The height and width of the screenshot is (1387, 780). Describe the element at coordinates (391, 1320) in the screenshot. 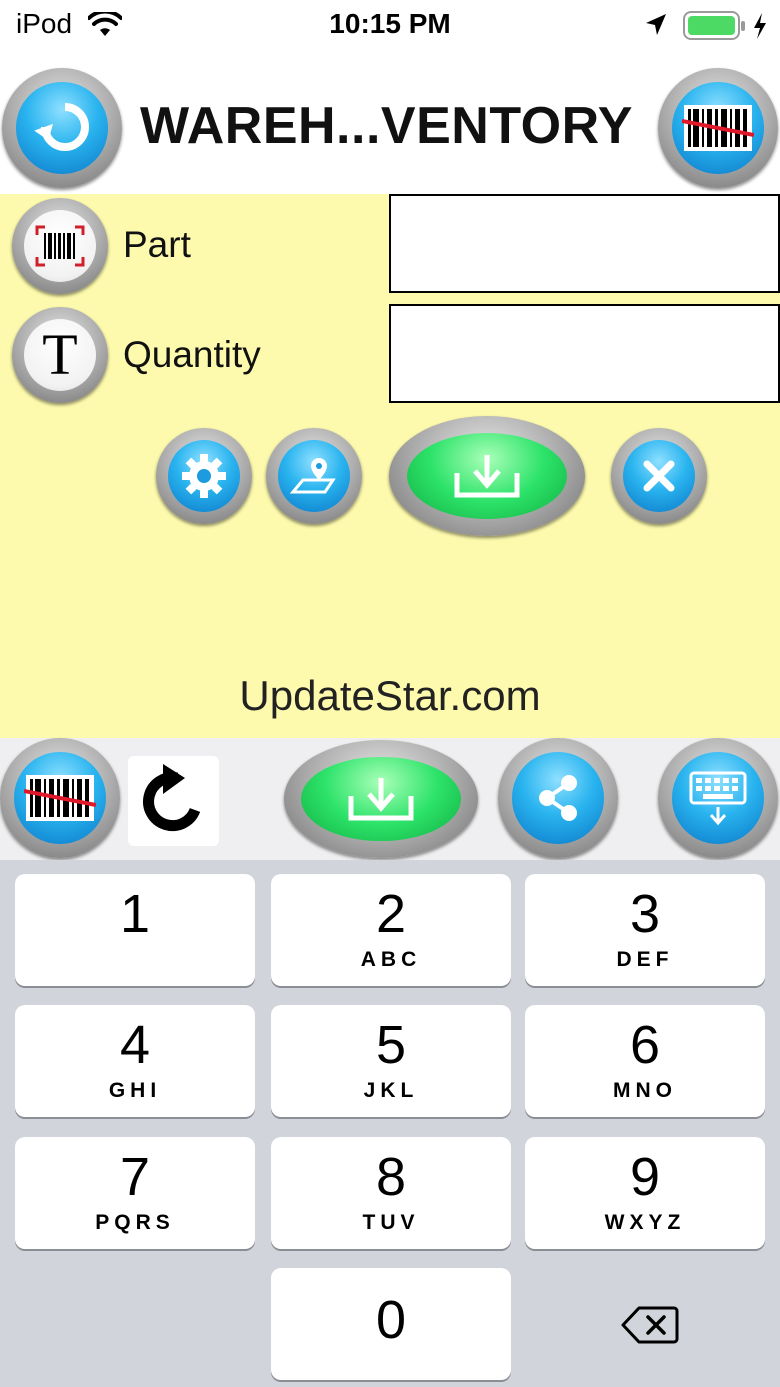

I see `key-number: 0` at that location.